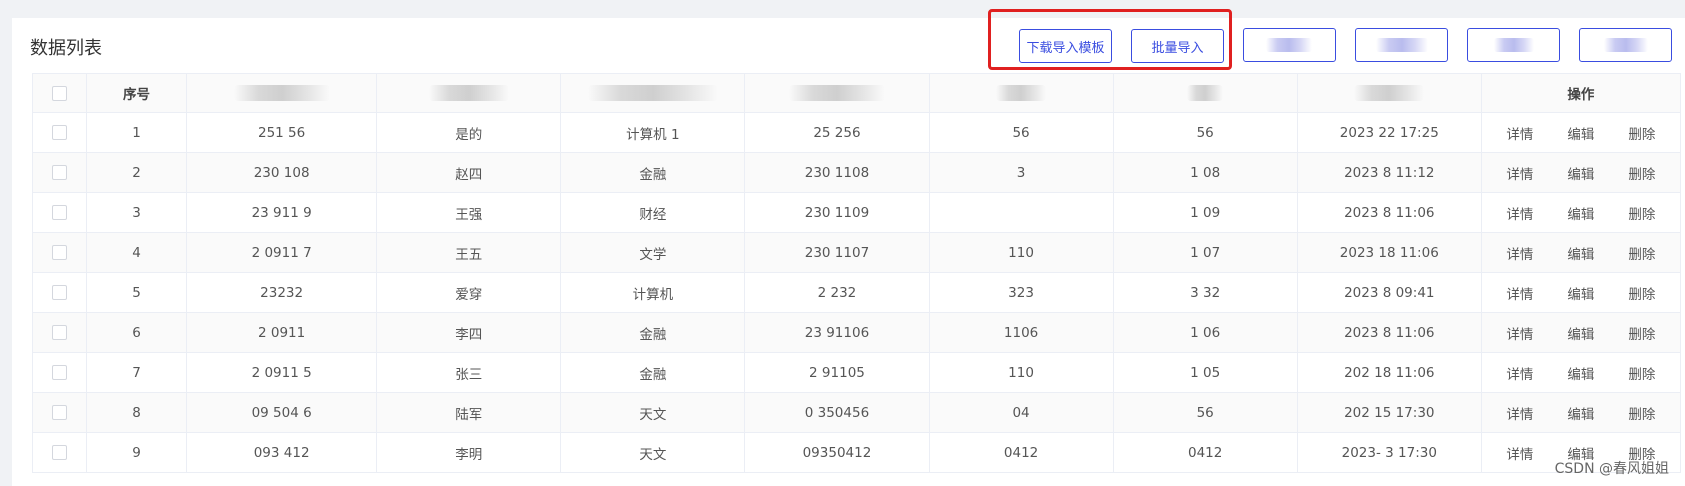  Describe the element at coordinates (837, 412) in the screenshot. I see `cell-col-4: 0 350456` at that location.